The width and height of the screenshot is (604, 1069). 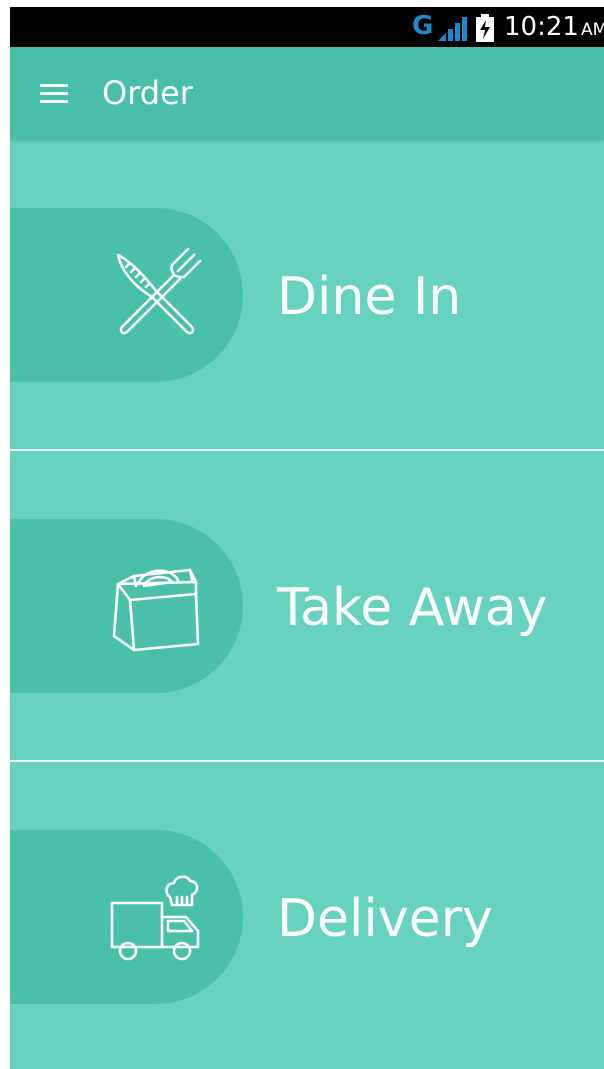 What do you see at coordinates (53, 94) in the screenshot?
I see `hamburger-menu-icon` at bounding box center [53, 94].